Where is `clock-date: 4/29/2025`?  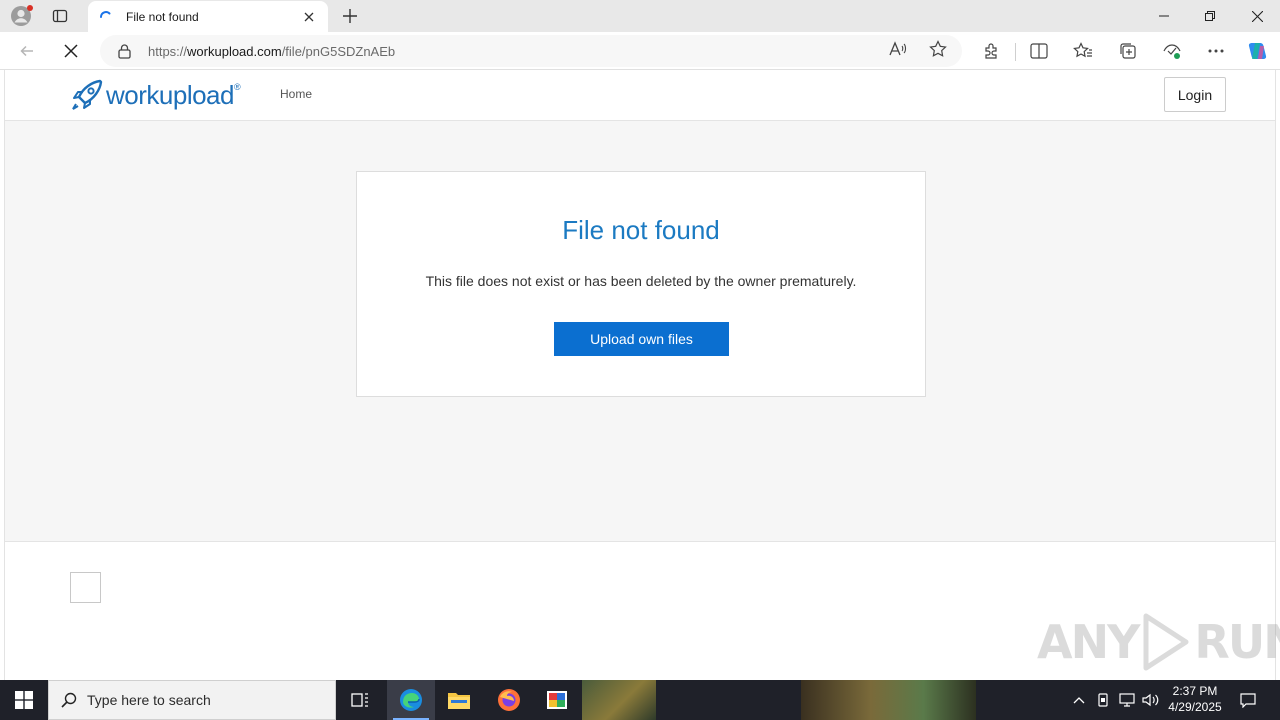 clock-date: 4/29/2025 is located at coordinates (1195, 707).